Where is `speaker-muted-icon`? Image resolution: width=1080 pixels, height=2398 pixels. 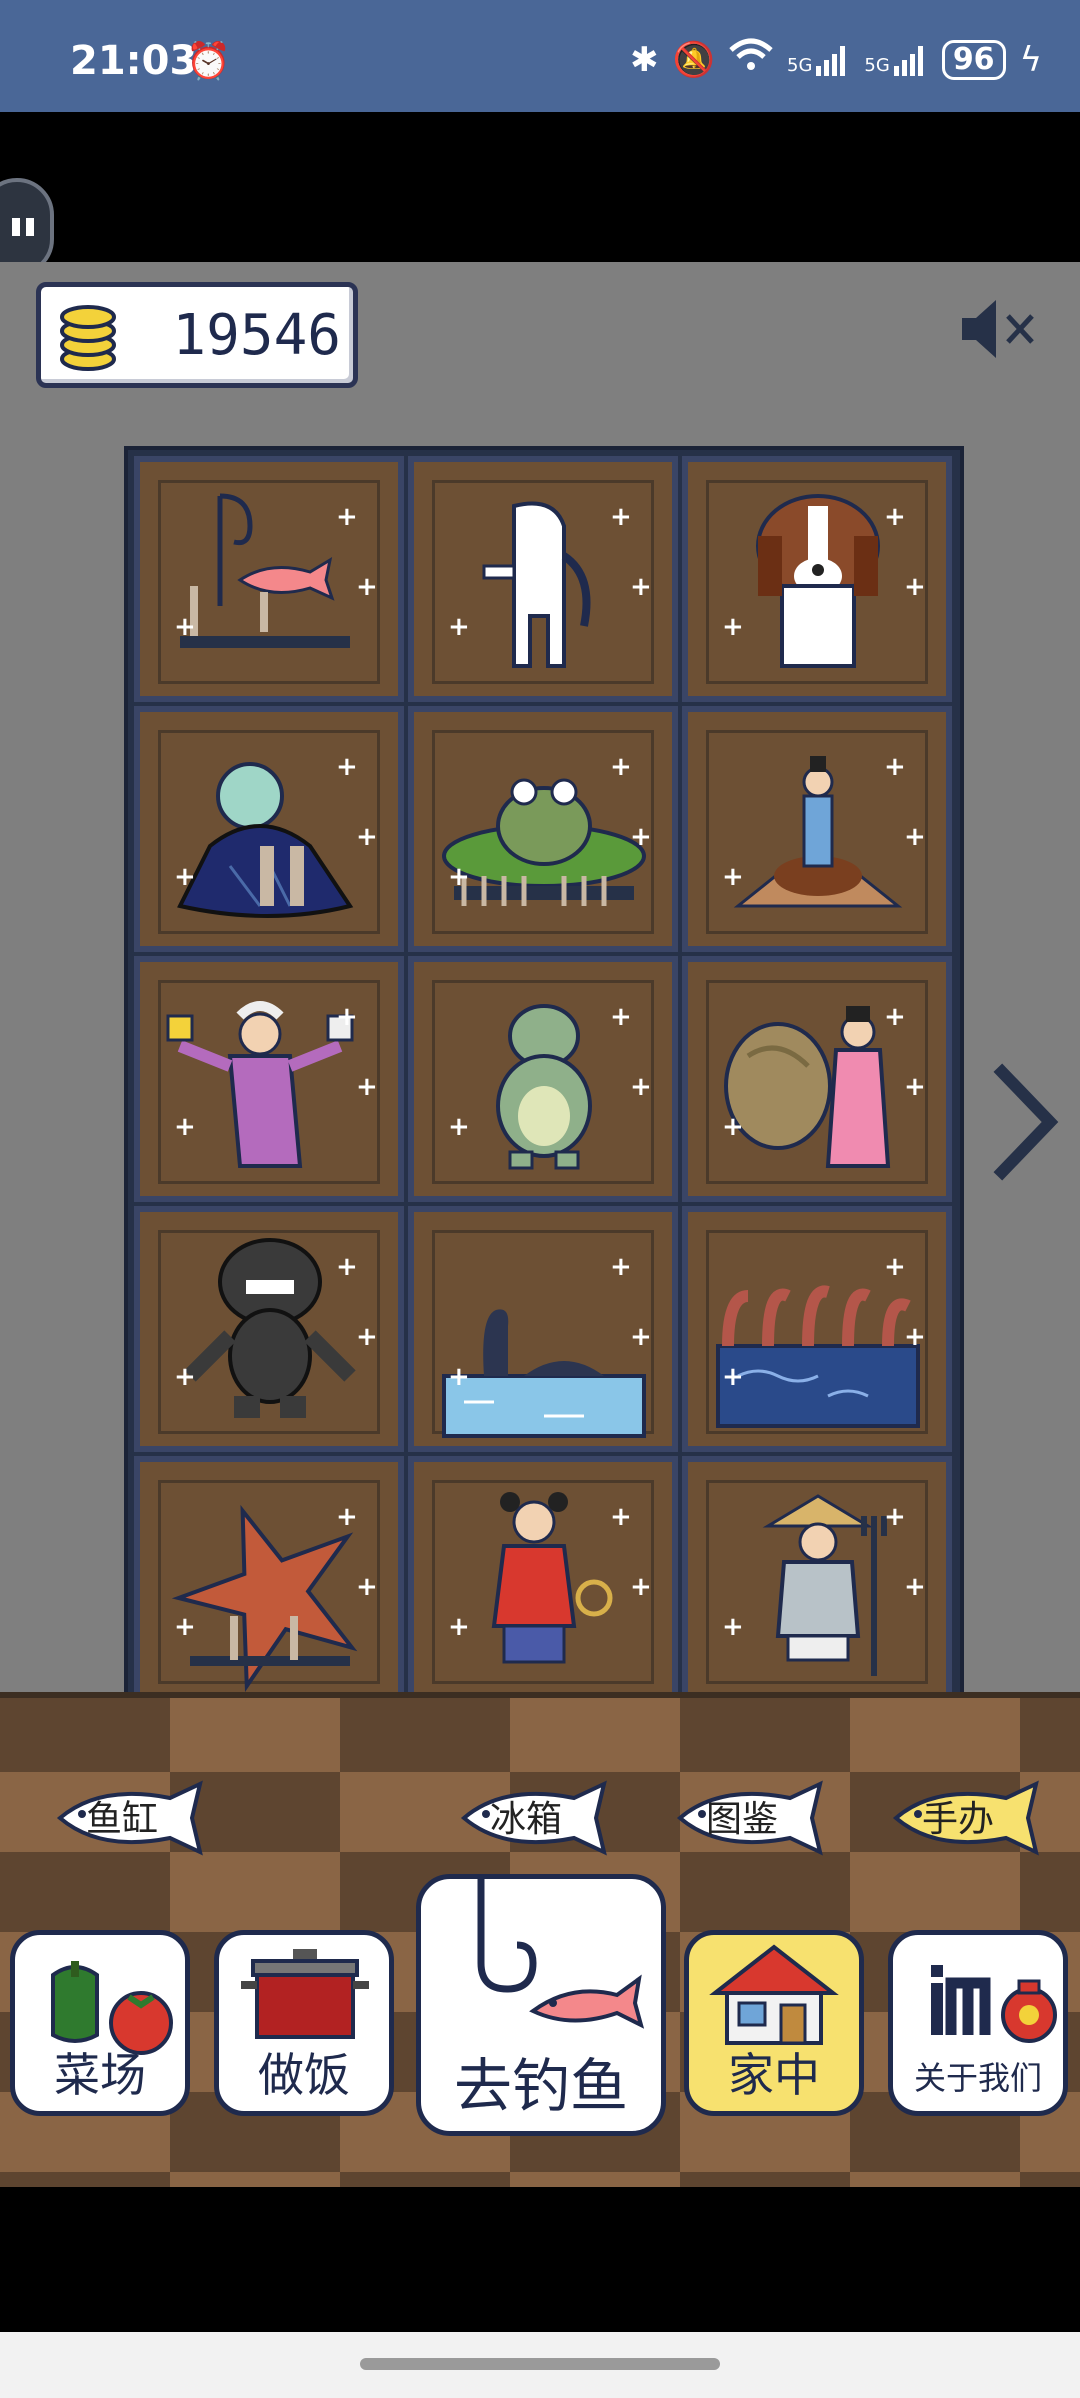
speaker-muted-icon is located at coordinates (998, 329).